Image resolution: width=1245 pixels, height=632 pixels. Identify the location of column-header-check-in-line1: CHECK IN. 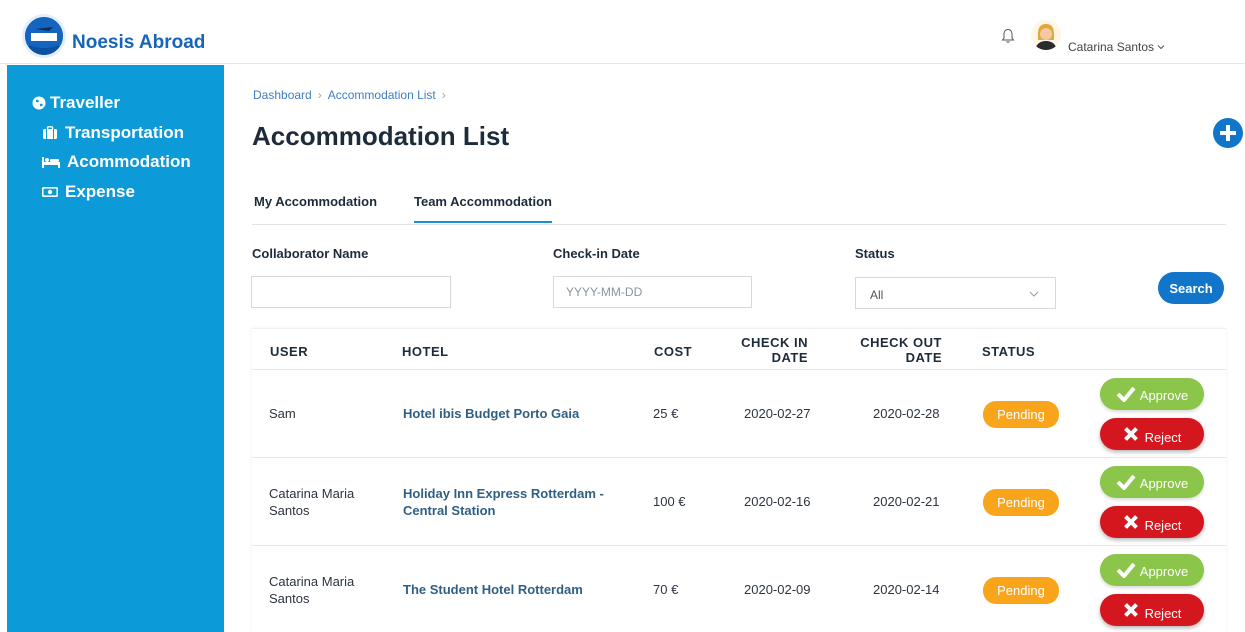
(774, 342).